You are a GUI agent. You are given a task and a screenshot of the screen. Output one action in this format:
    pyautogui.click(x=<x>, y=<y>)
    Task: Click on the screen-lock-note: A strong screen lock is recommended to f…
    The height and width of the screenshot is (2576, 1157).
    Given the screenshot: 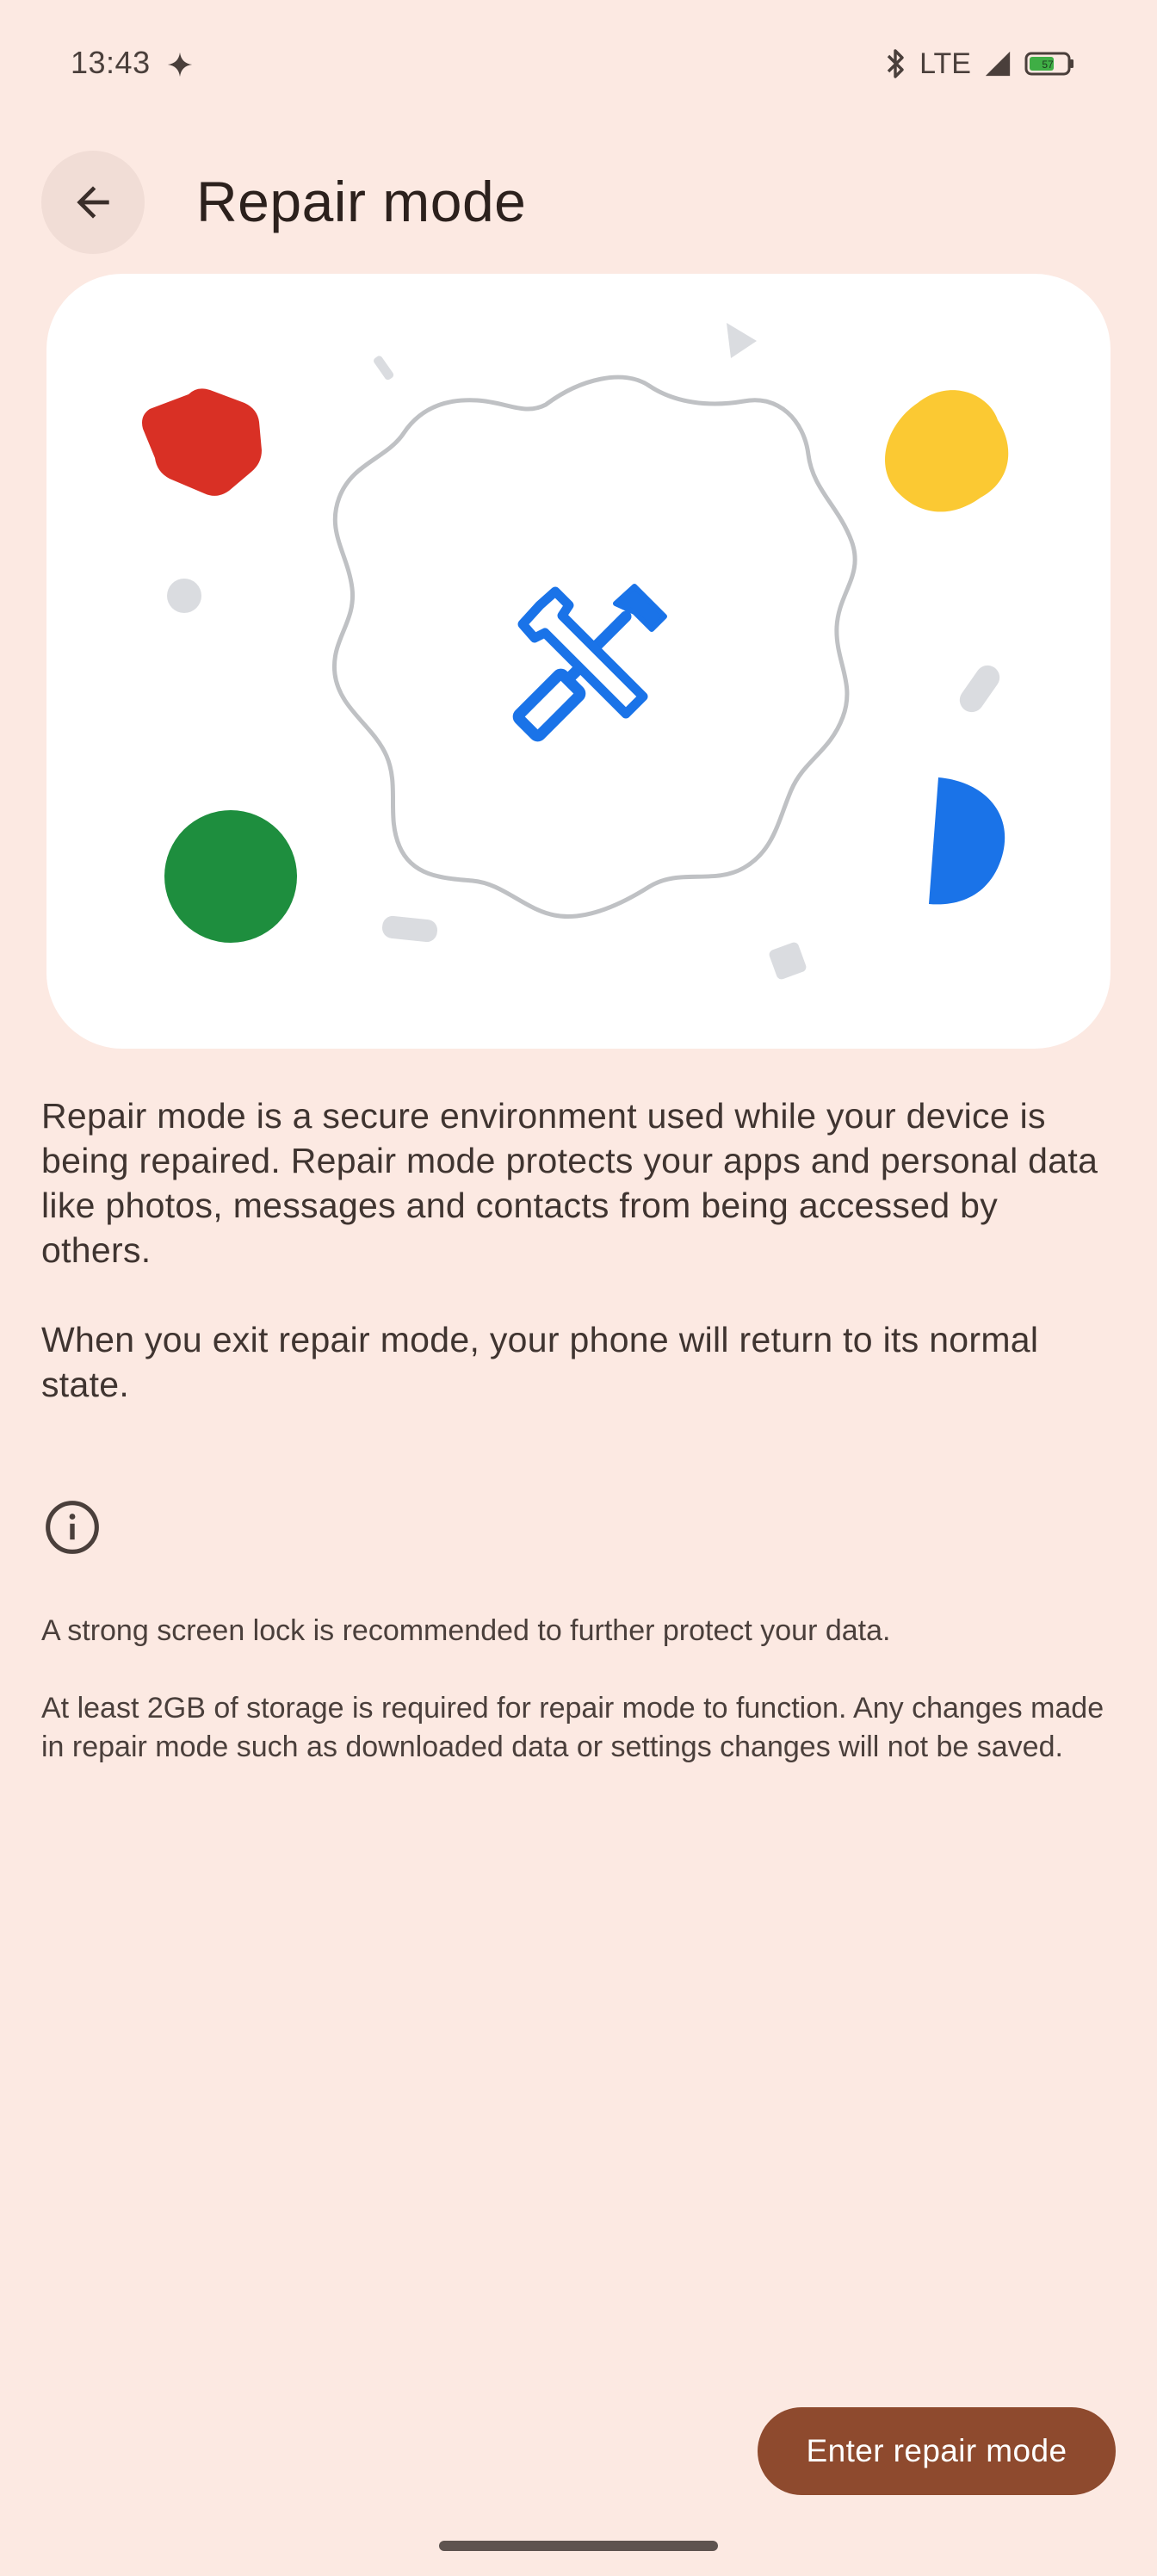 What is the action you would take?
    pyautogui.click(x=466, y=1631)
    